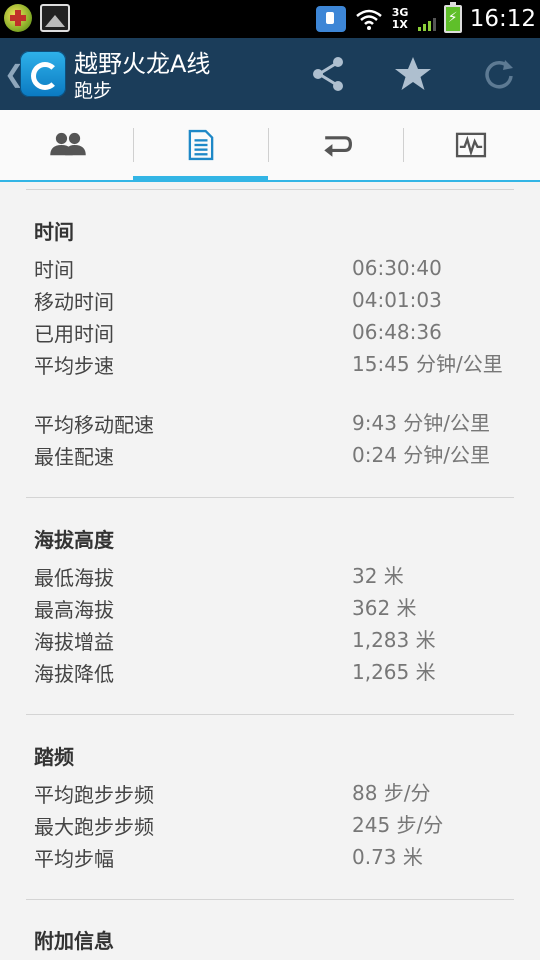  I want to click on section-title-cadence: 踏频, so click(54, 757).